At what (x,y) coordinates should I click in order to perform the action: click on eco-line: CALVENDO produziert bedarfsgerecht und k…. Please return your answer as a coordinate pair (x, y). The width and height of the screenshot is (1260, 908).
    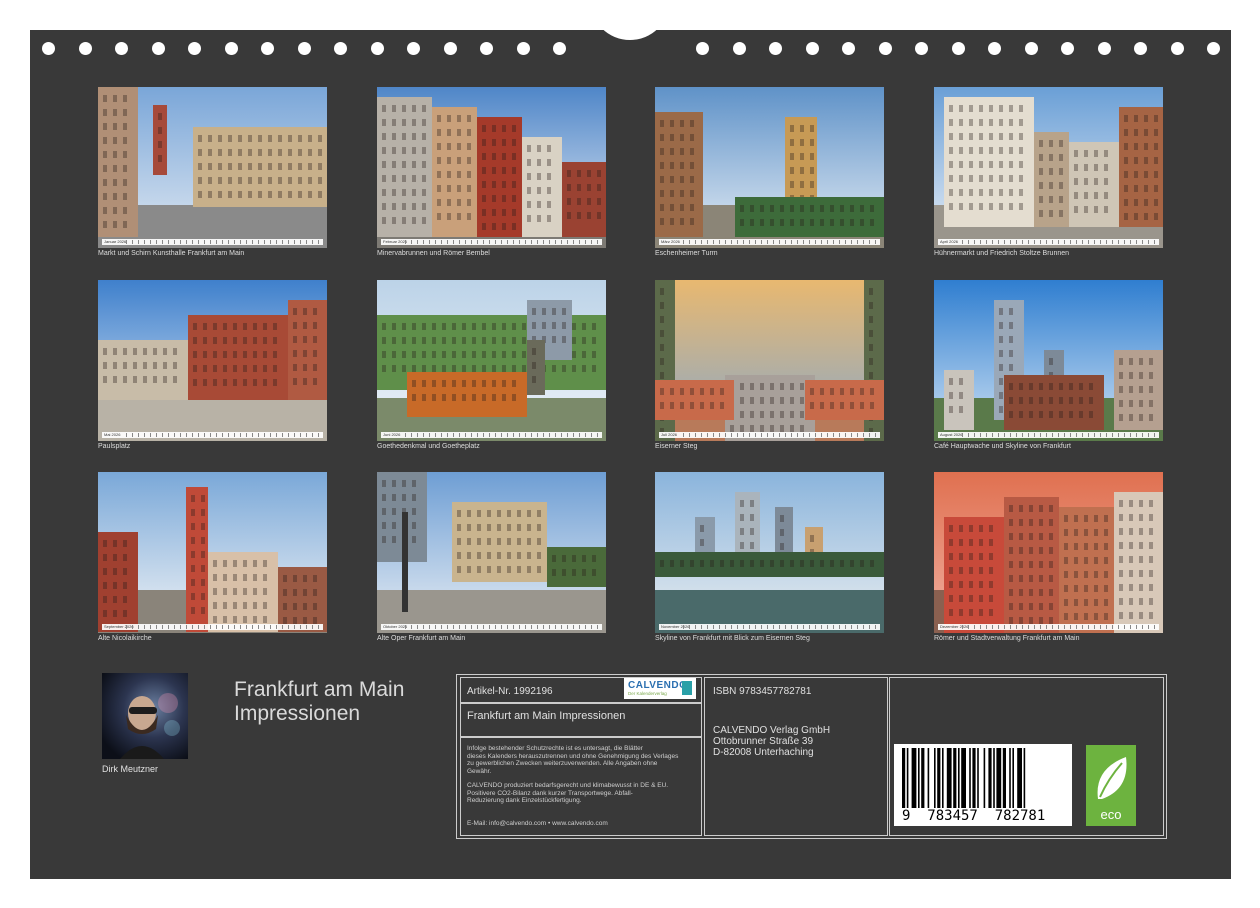
    Looking at the image, I should click on (568, 785).